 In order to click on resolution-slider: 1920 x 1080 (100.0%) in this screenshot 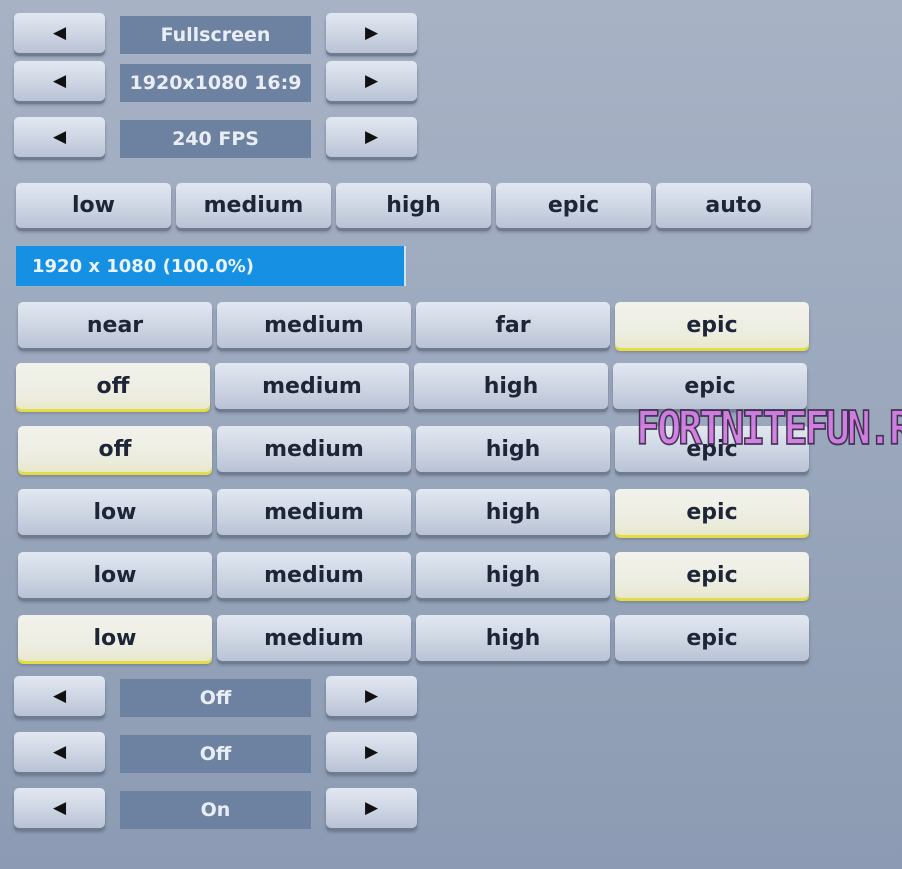, I will do `click(211, 266)`.